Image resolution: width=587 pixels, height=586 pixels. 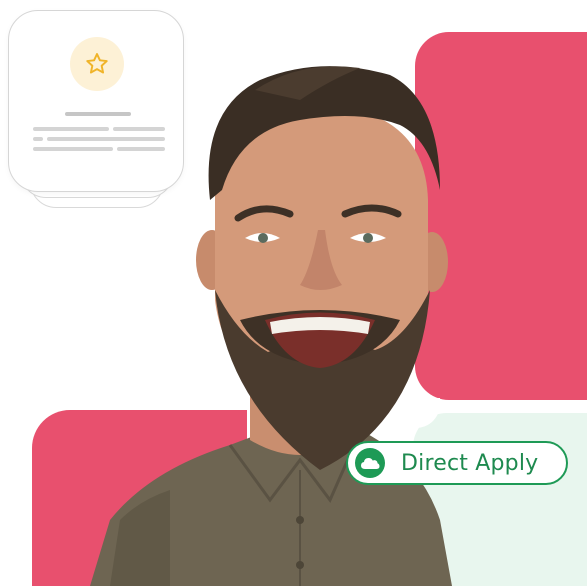 What do you see at coordinates (96, 101) in the screenshot?
I see `review-card` at bounding box center [96, 101].